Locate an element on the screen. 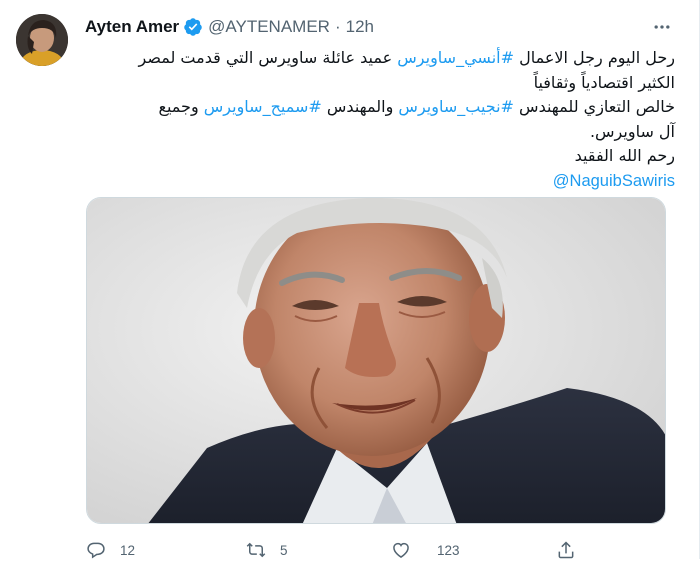  author-name: Ayten Amer is located at coordinates (132, 27).